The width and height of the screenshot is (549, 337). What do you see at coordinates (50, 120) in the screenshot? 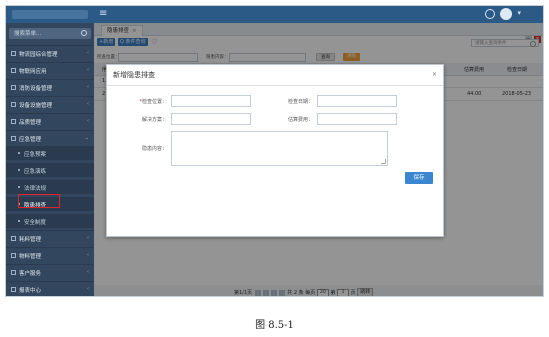
I see `sidebar-item-quality: 品质管理 ‹` at bounding box center [50, 120].